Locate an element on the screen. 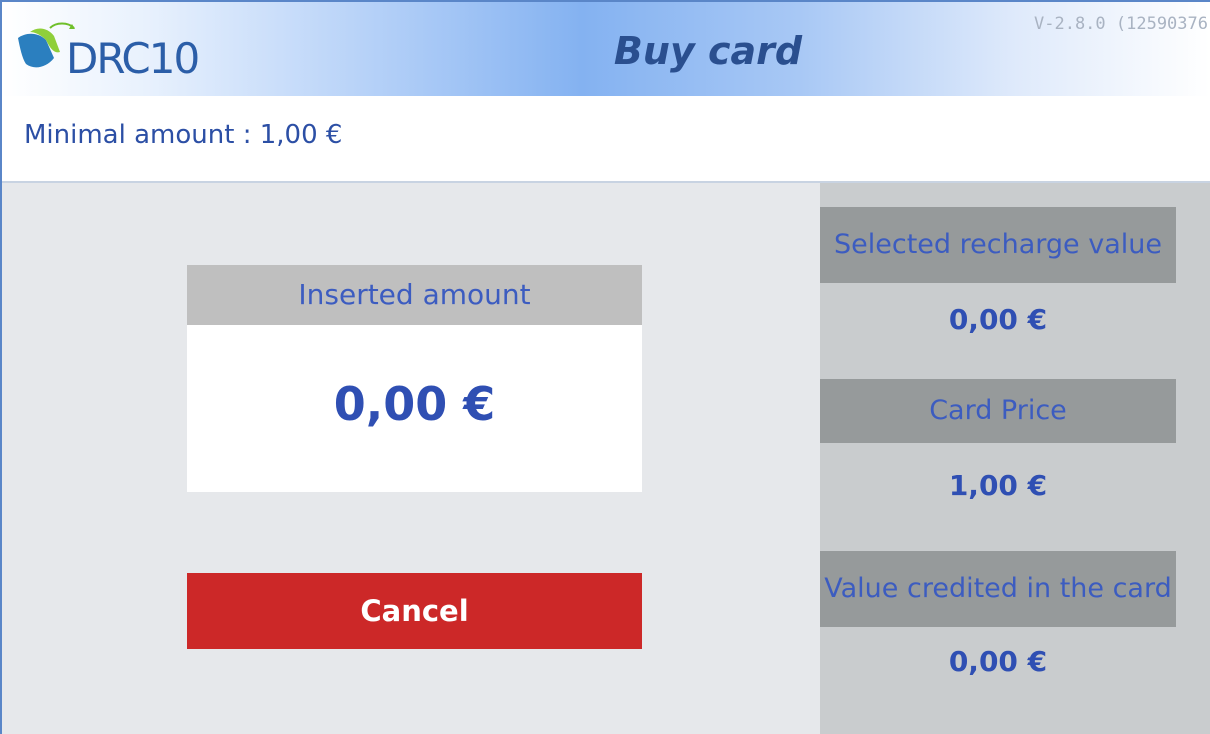  header-bar: DRC10 Buy card V-2.8.0 (12590376 is located at coordinates (606, 49).